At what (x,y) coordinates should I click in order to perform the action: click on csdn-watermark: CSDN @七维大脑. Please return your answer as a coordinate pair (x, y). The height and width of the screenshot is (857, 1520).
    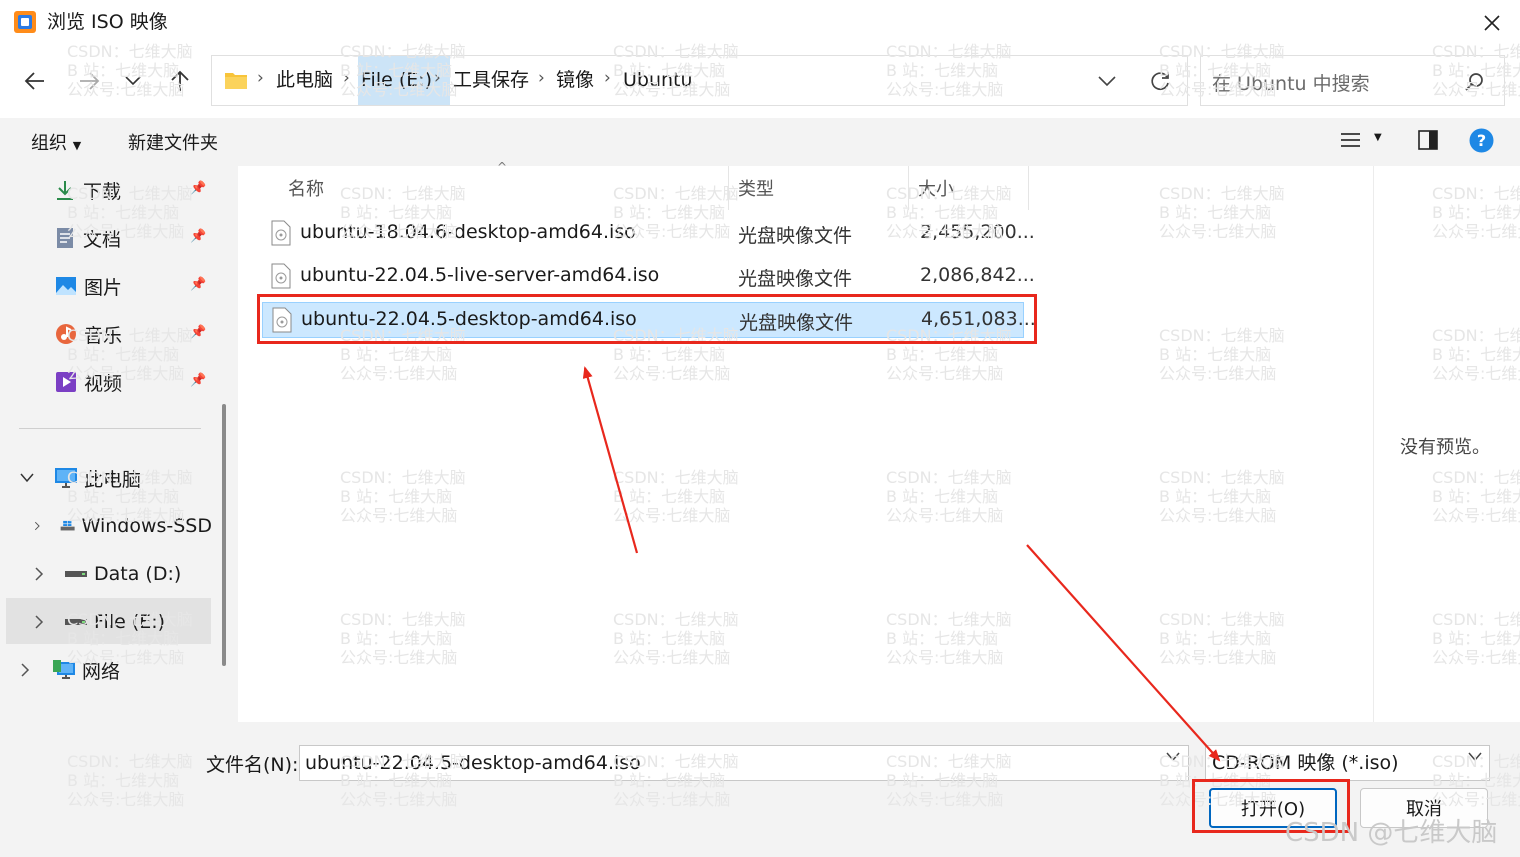
    Looking at the image, I should click on (1391, 833).